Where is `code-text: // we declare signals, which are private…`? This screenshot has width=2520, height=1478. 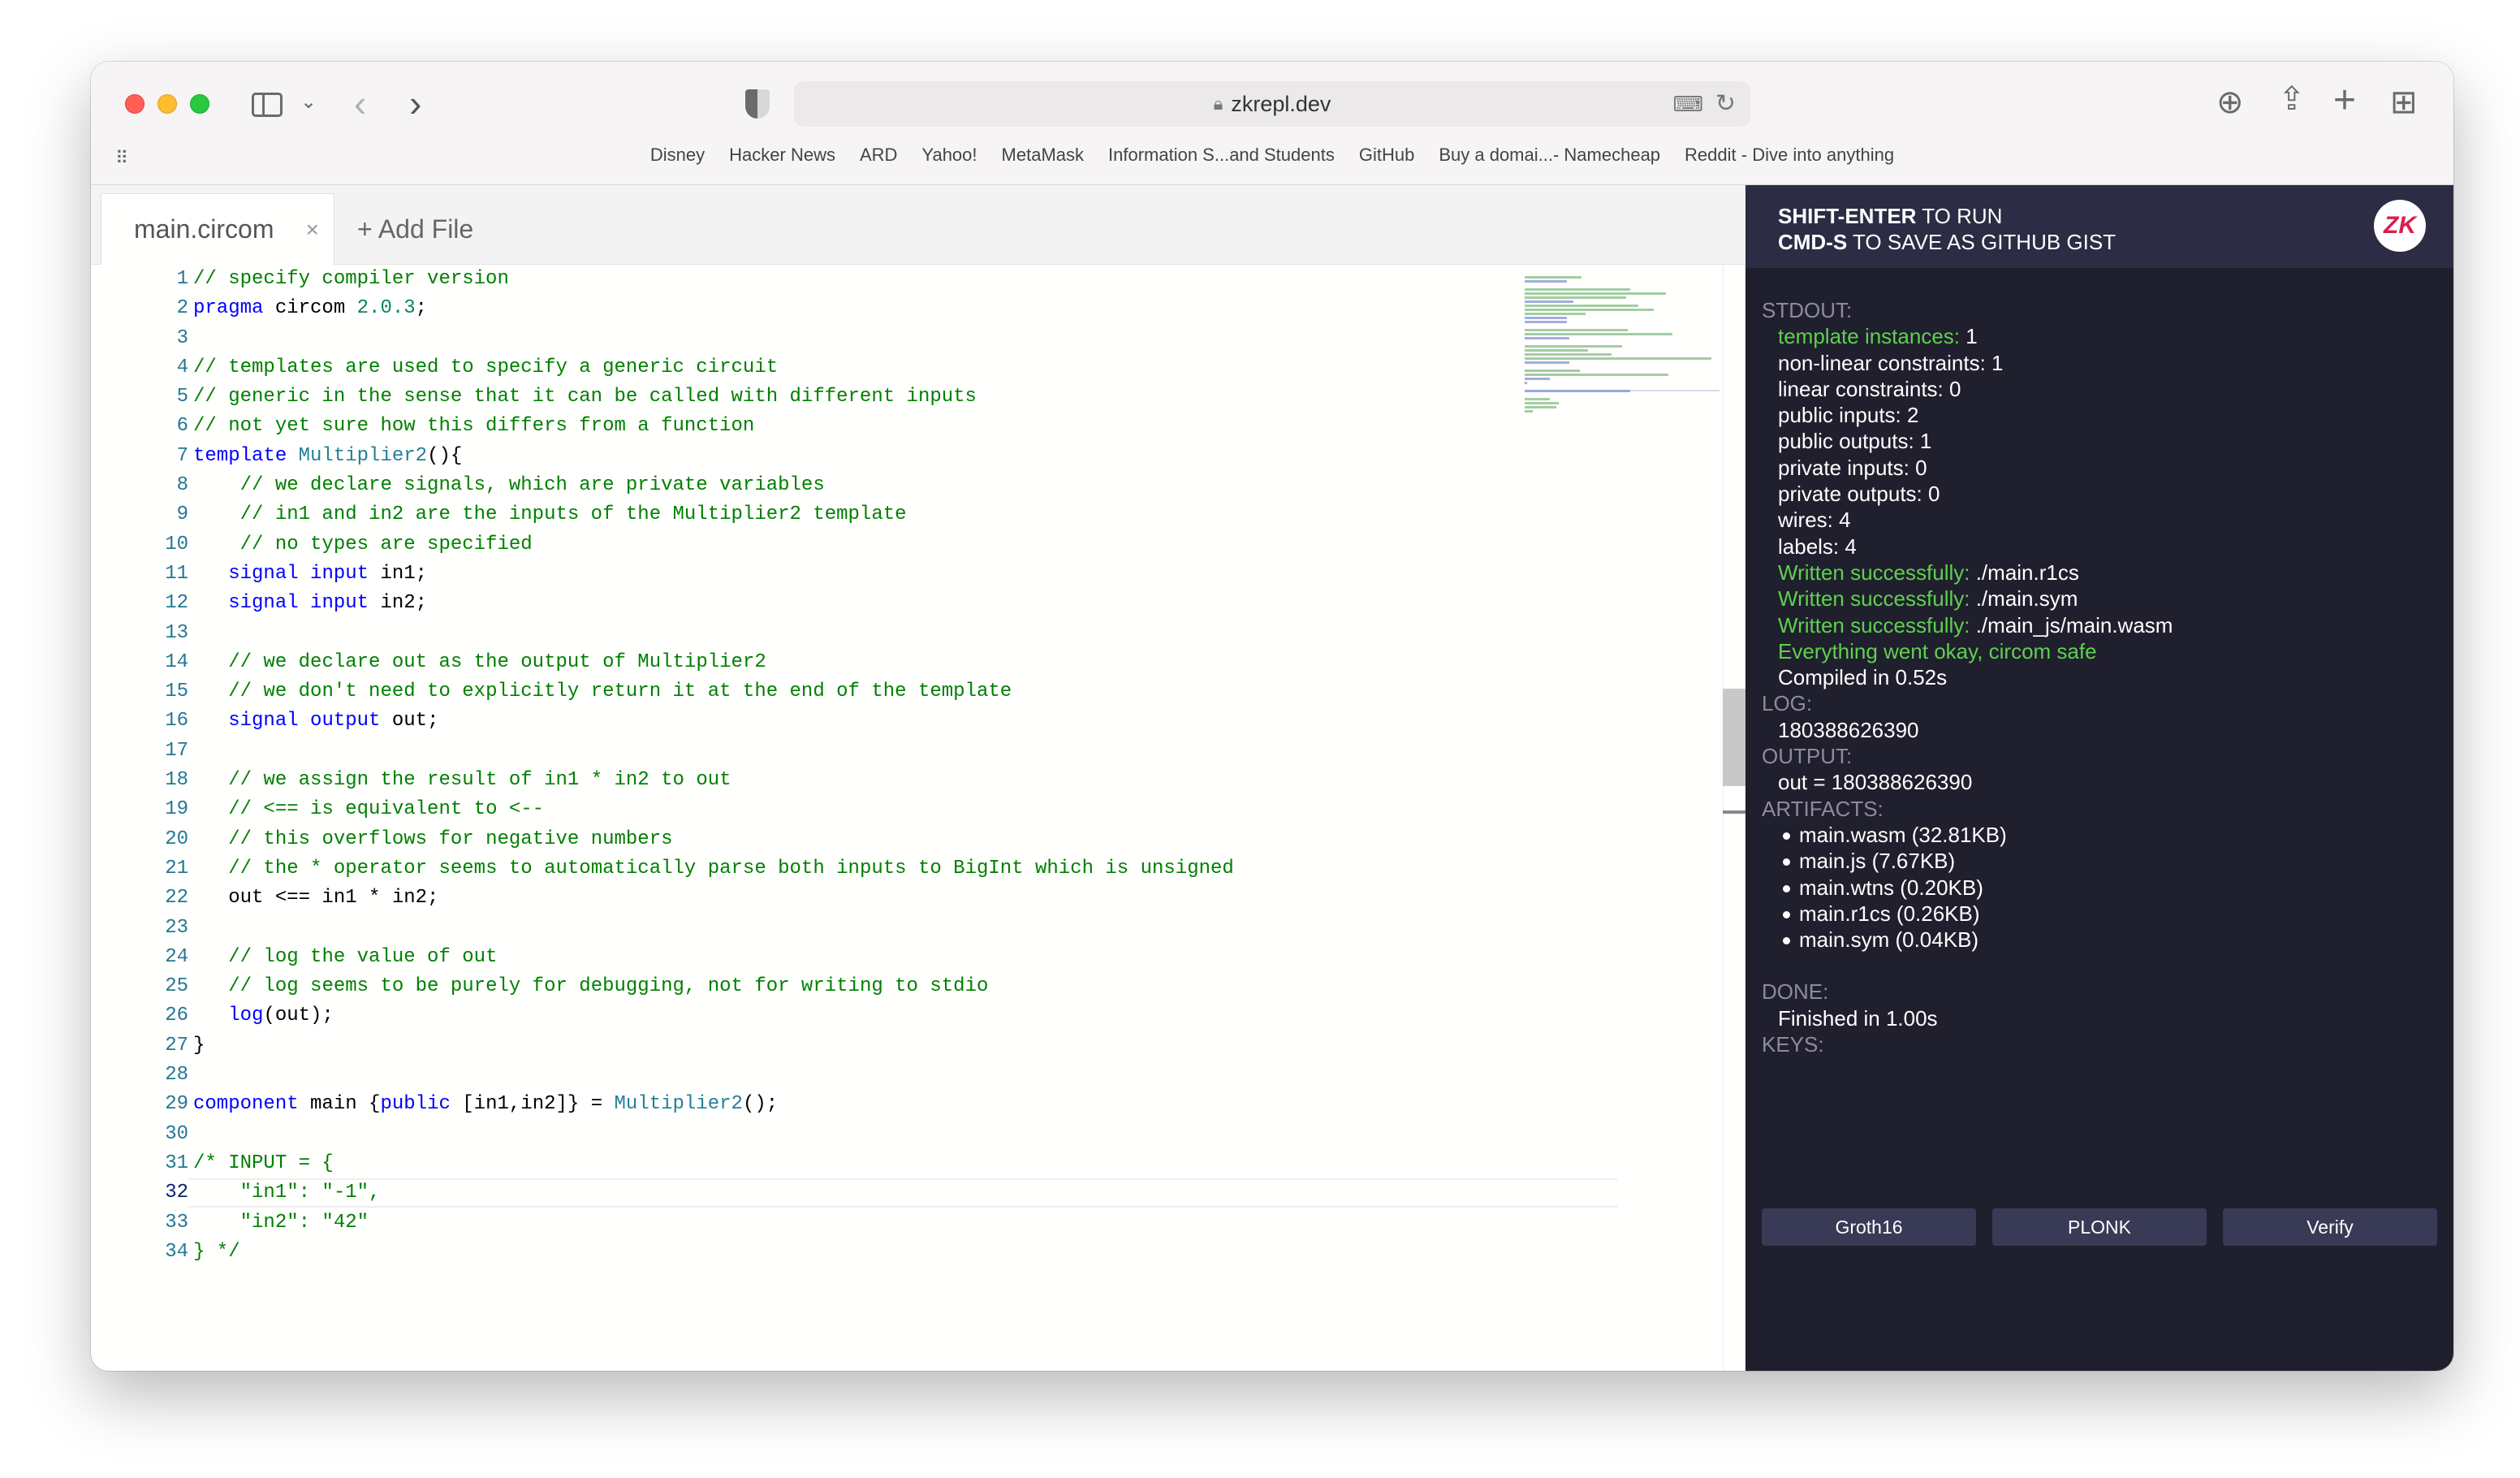
code-text: // we declare signals, which are private… is located at coordinates (509, 485).